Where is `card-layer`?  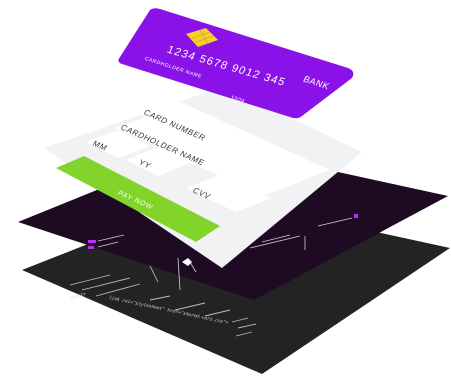 card-layer is located at coordinates (236, 63).